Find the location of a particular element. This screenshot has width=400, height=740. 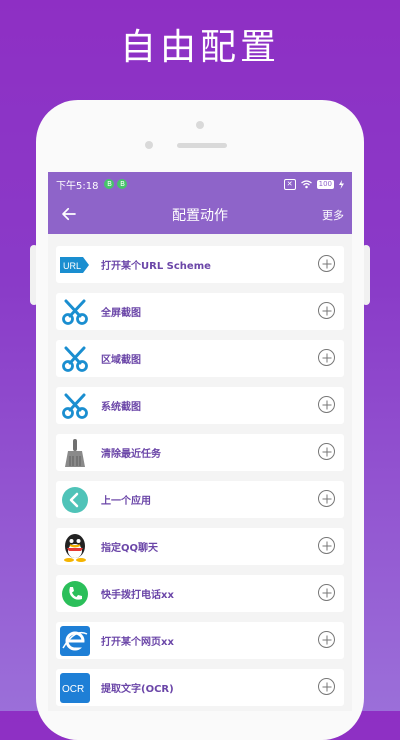

list-item: 全屏截图 is located at coordinates (200, 311).